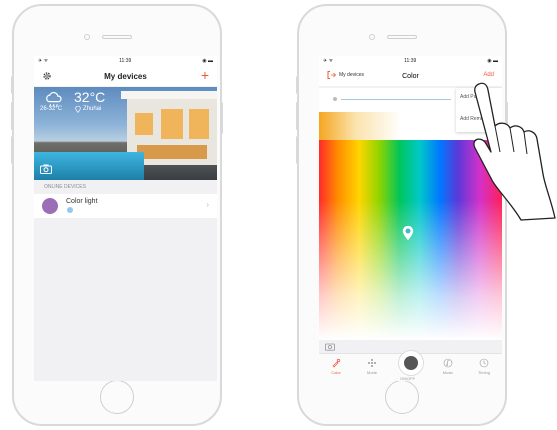 This screenshot has height=430, width=557. Describe the element at coordinates (484, 363) in the screenshot. I see `clock-icon` at that location.